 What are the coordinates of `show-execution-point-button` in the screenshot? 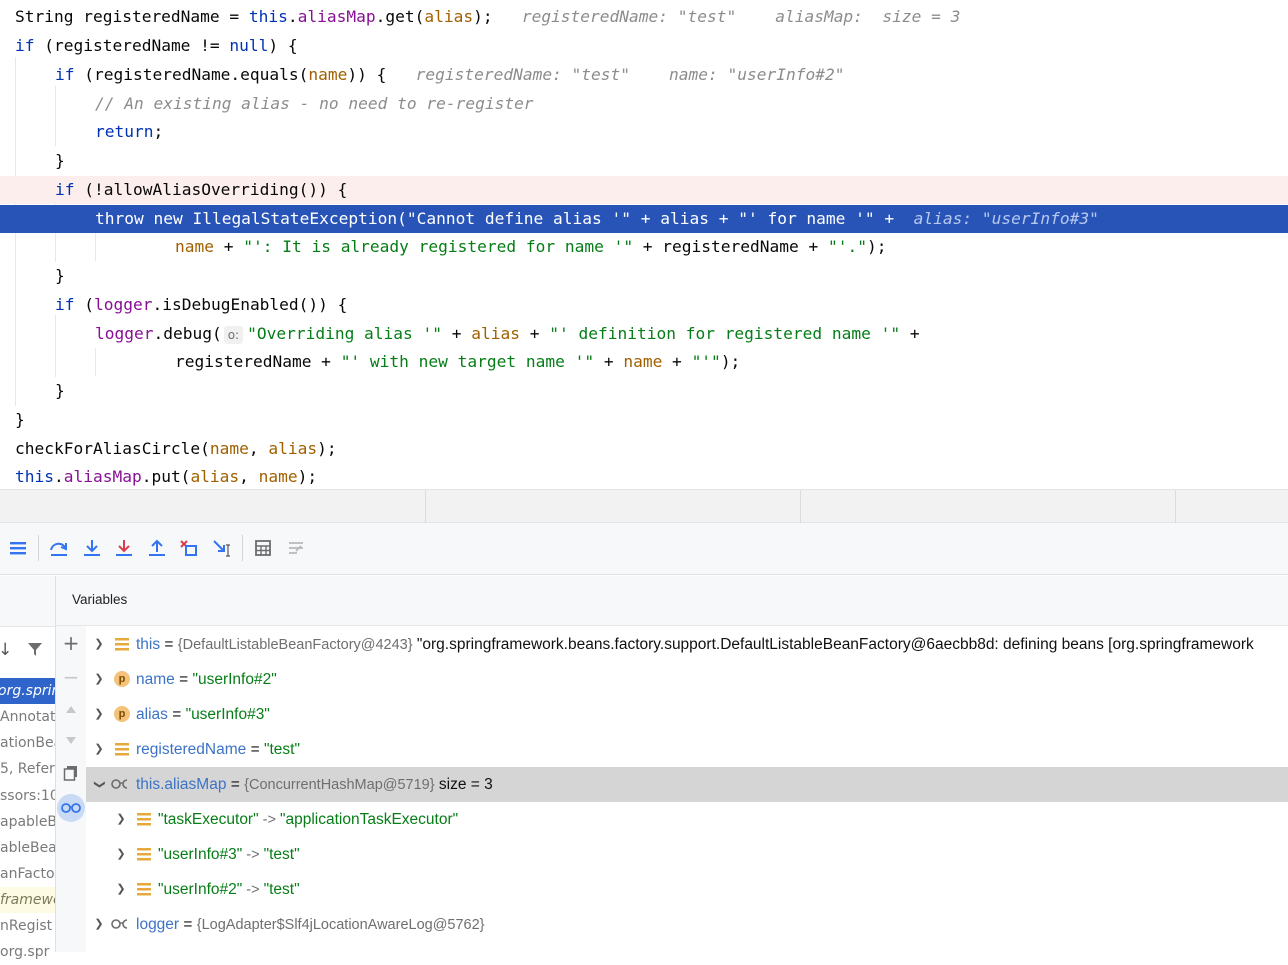 It's located at (18, 548).